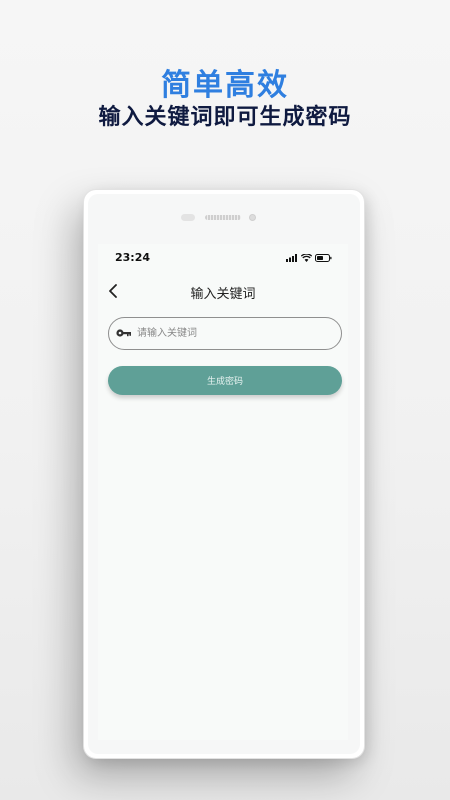 The width and height of the screenshot is (450, 800). Describe the element at coordinates (235, 333) in the screenshot. I see `keyword-input` at that location.